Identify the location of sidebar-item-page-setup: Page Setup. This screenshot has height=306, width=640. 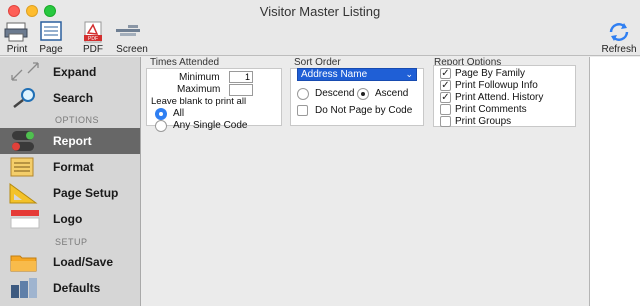
(70, 193).